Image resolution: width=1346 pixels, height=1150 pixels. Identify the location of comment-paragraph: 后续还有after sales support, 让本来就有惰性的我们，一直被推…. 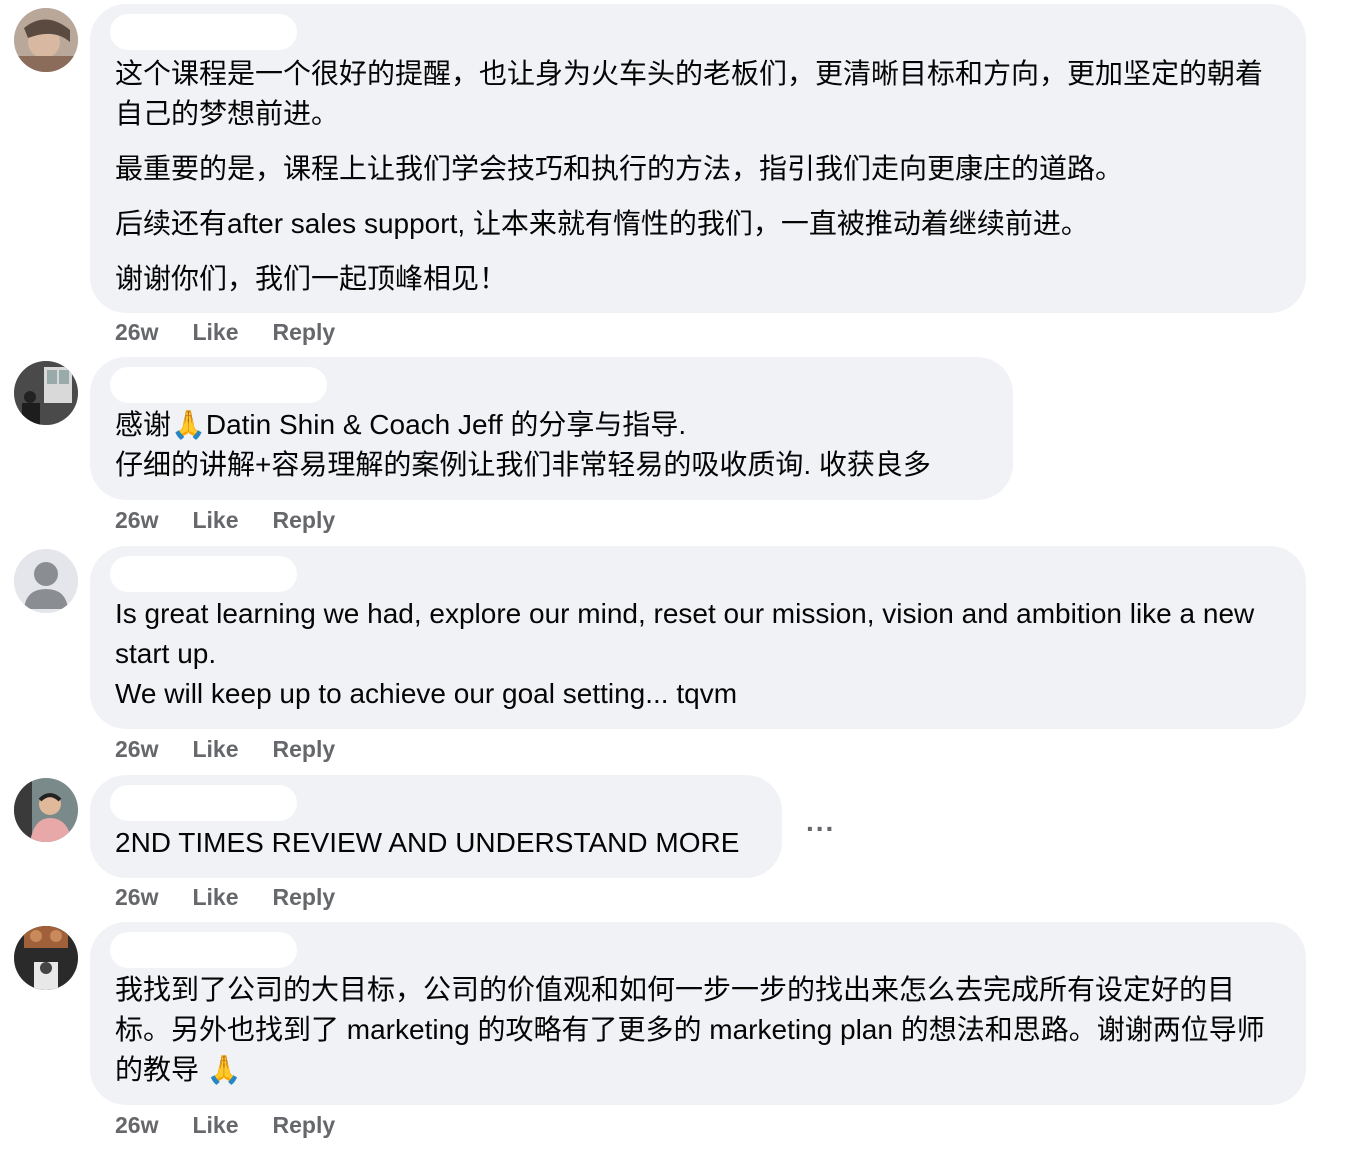
(602, 223).